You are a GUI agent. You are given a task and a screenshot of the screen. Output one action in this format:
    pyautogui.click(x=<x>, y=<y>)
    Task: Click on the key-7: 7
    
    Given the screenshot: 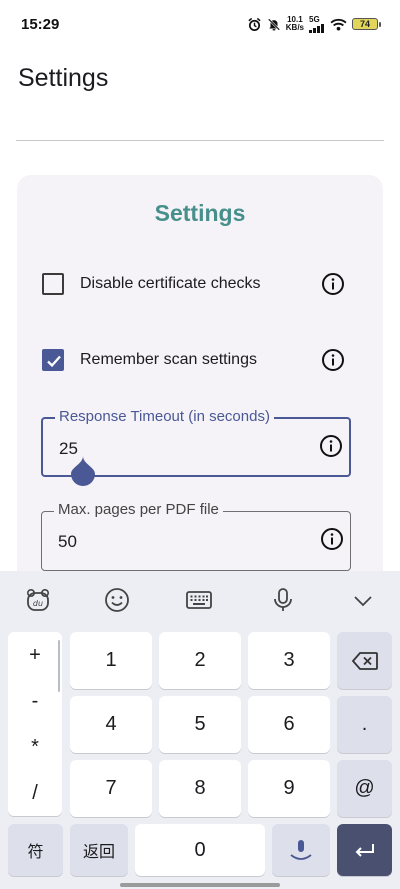 What is the action you would take?
    pyautogui.click(x=111, y=788)
    